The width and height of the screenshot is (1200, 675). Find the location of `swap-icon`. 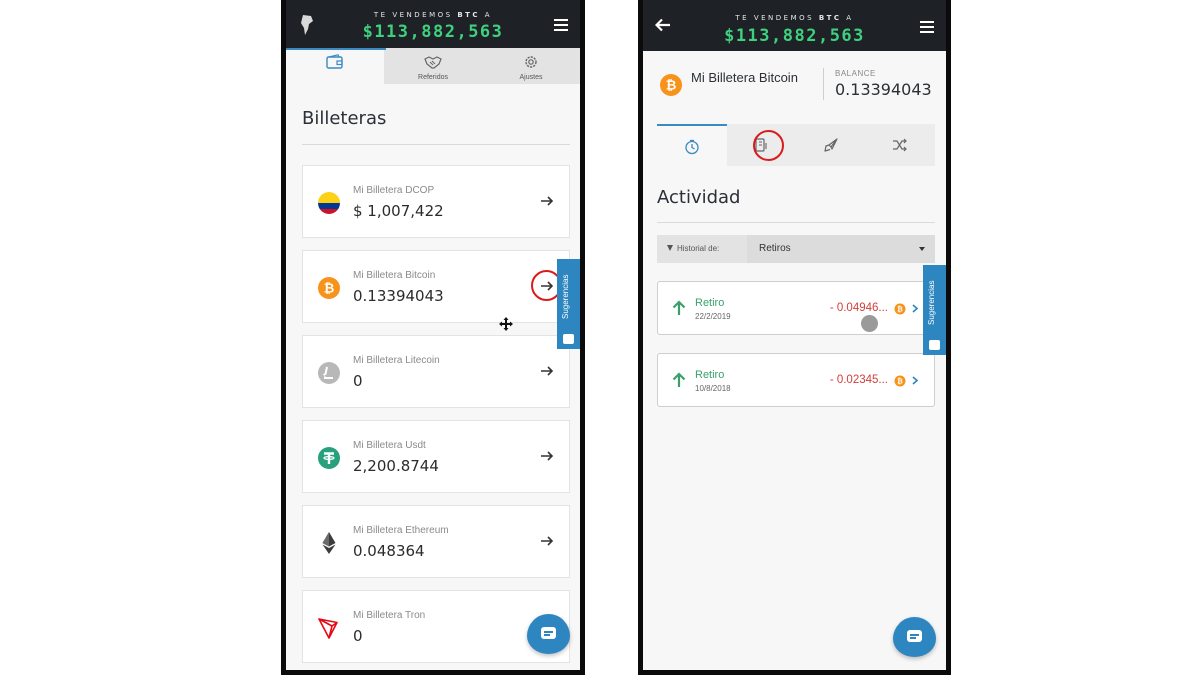

swap-icon is located at coordinates (900, 145).